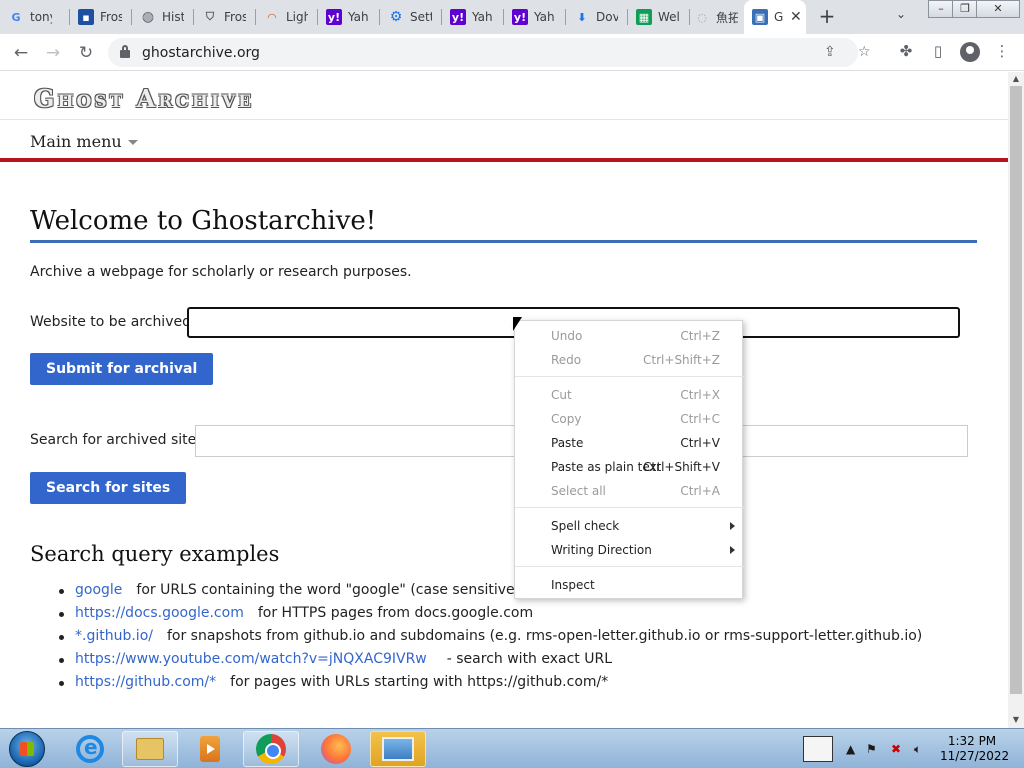 The height and width of the screenshot is (768, 1024). I want to click on internet-explorer-icon, so click(90, 749).